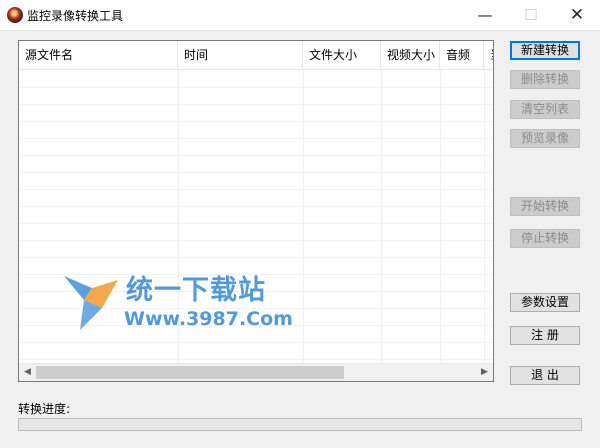  Describe the element at coordinates (485, 15) in the screenshot. I see `minimize-button: —` at that location.